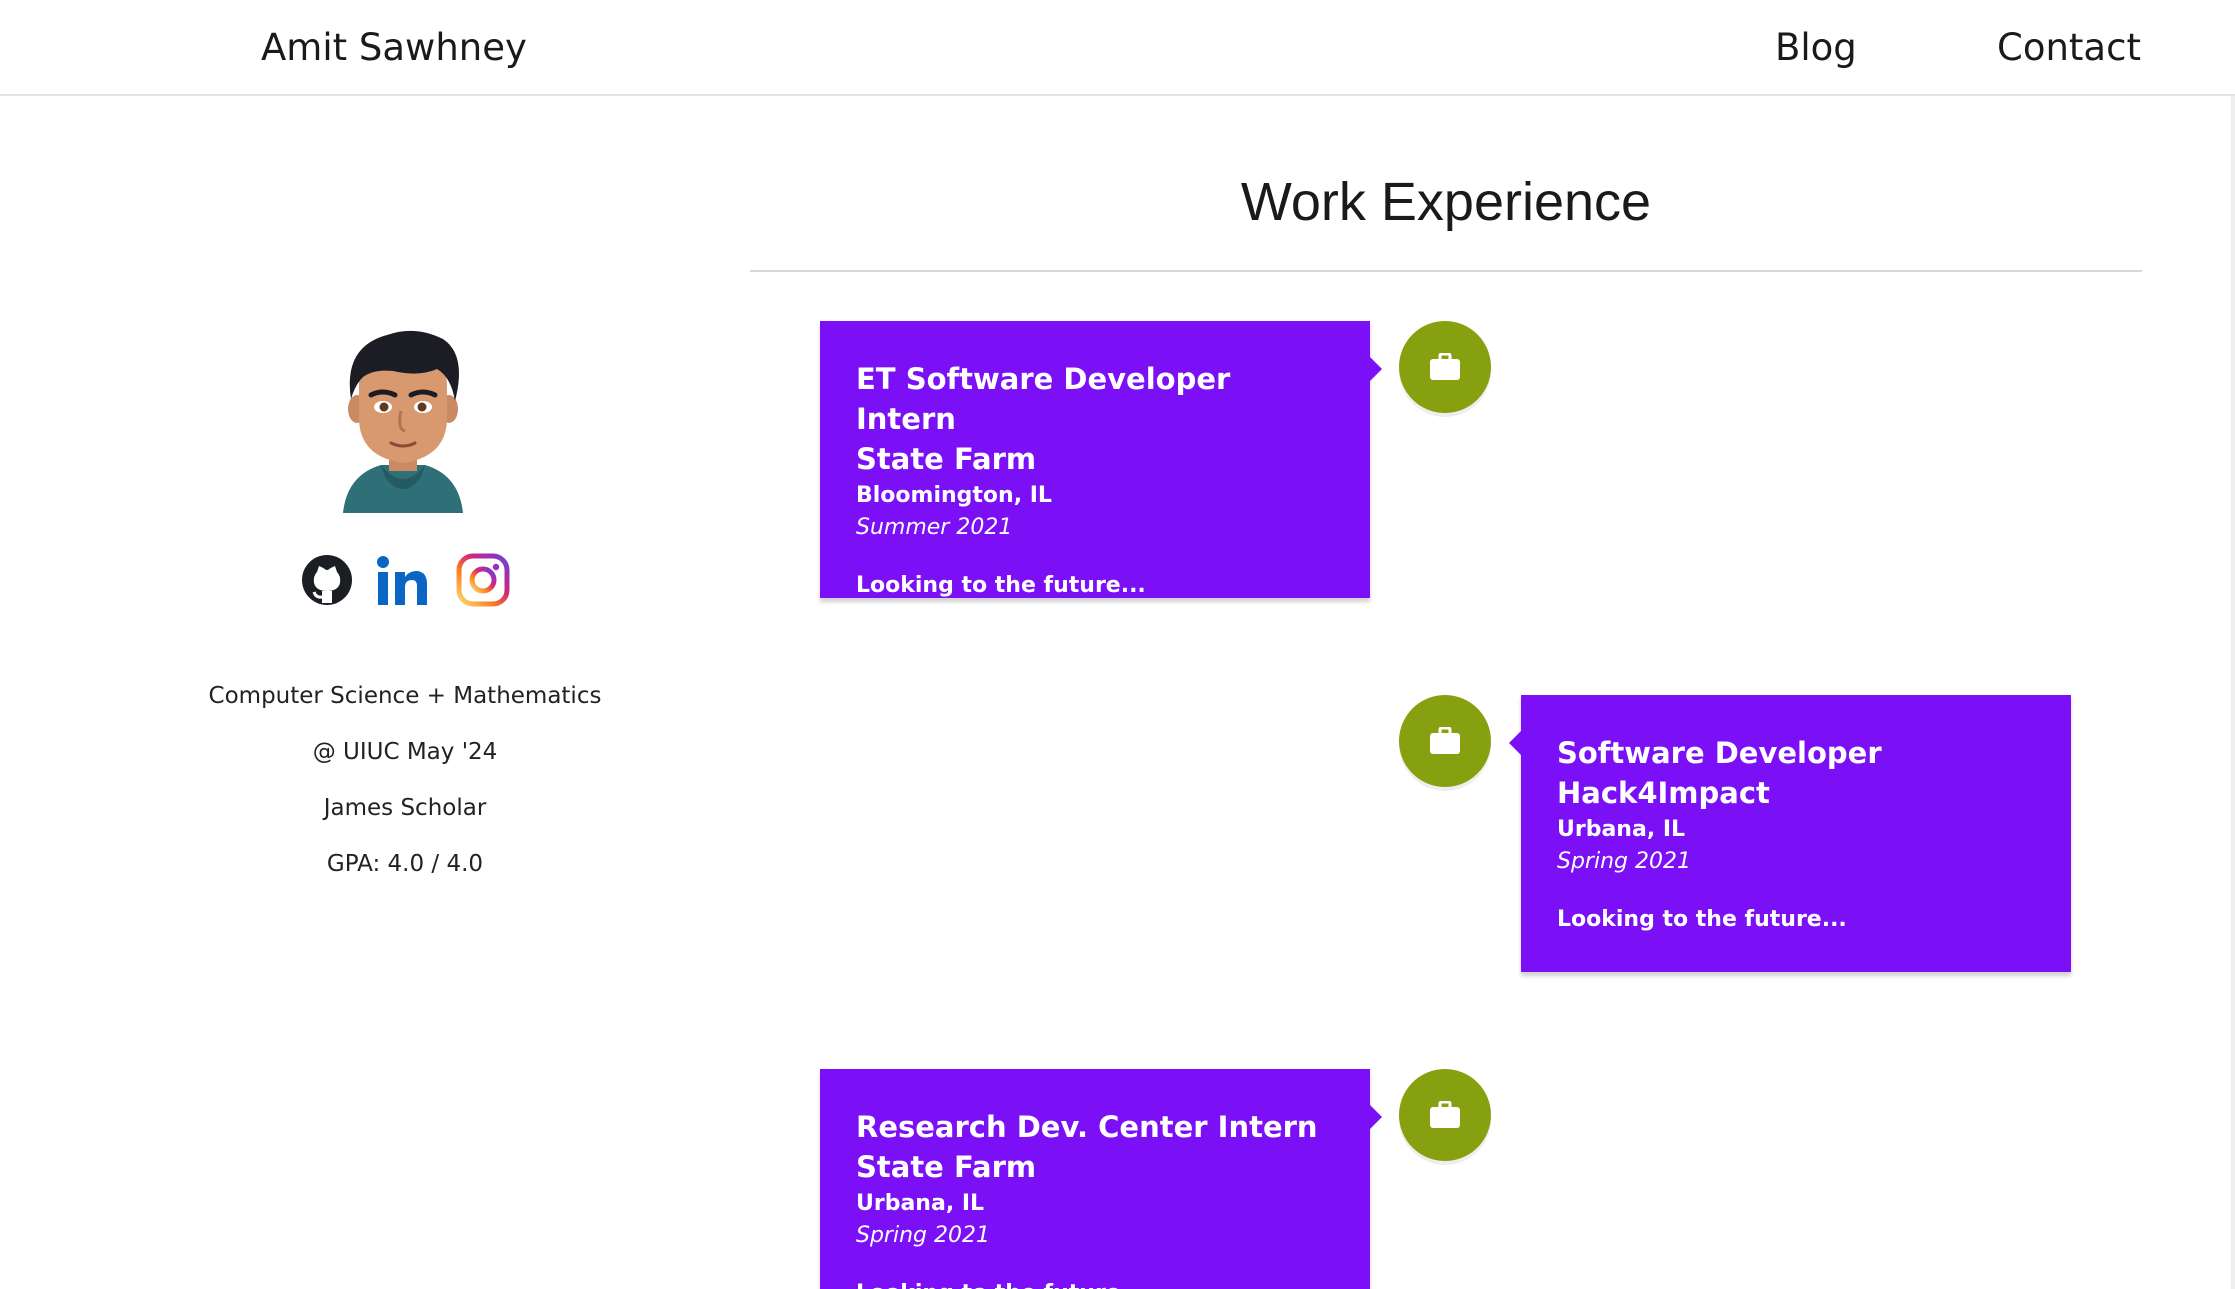 This screenshot has height=1289, width=2235. Describe the element at coordinates (405, 808) in the screenshot. I see `bio-line-honor: James Scholar` at that location.